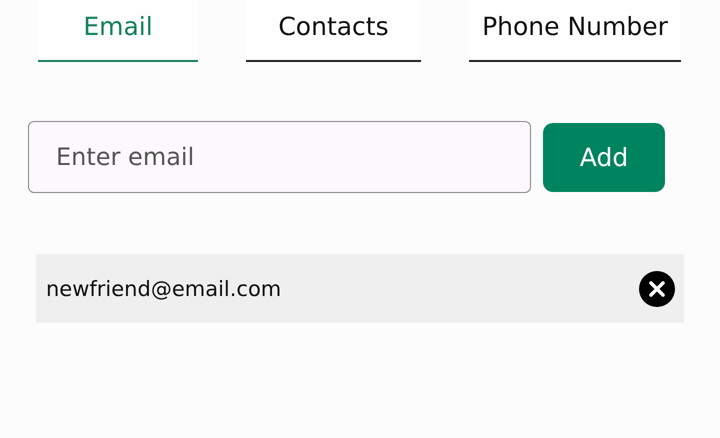 The height and width of the screenshot is (438, 720). I want to click on add-button: Add, so click(604, 157).